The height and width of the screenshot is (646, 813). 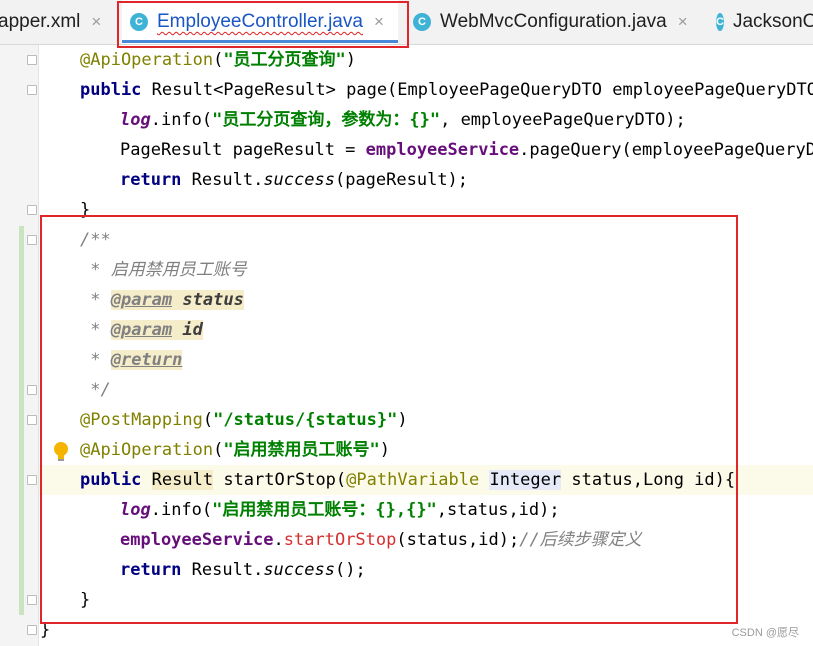 What do you see at coordinates (260, 41) in the screenshot?
I see `active-tab-indicator` at bounding box center [260, 41].